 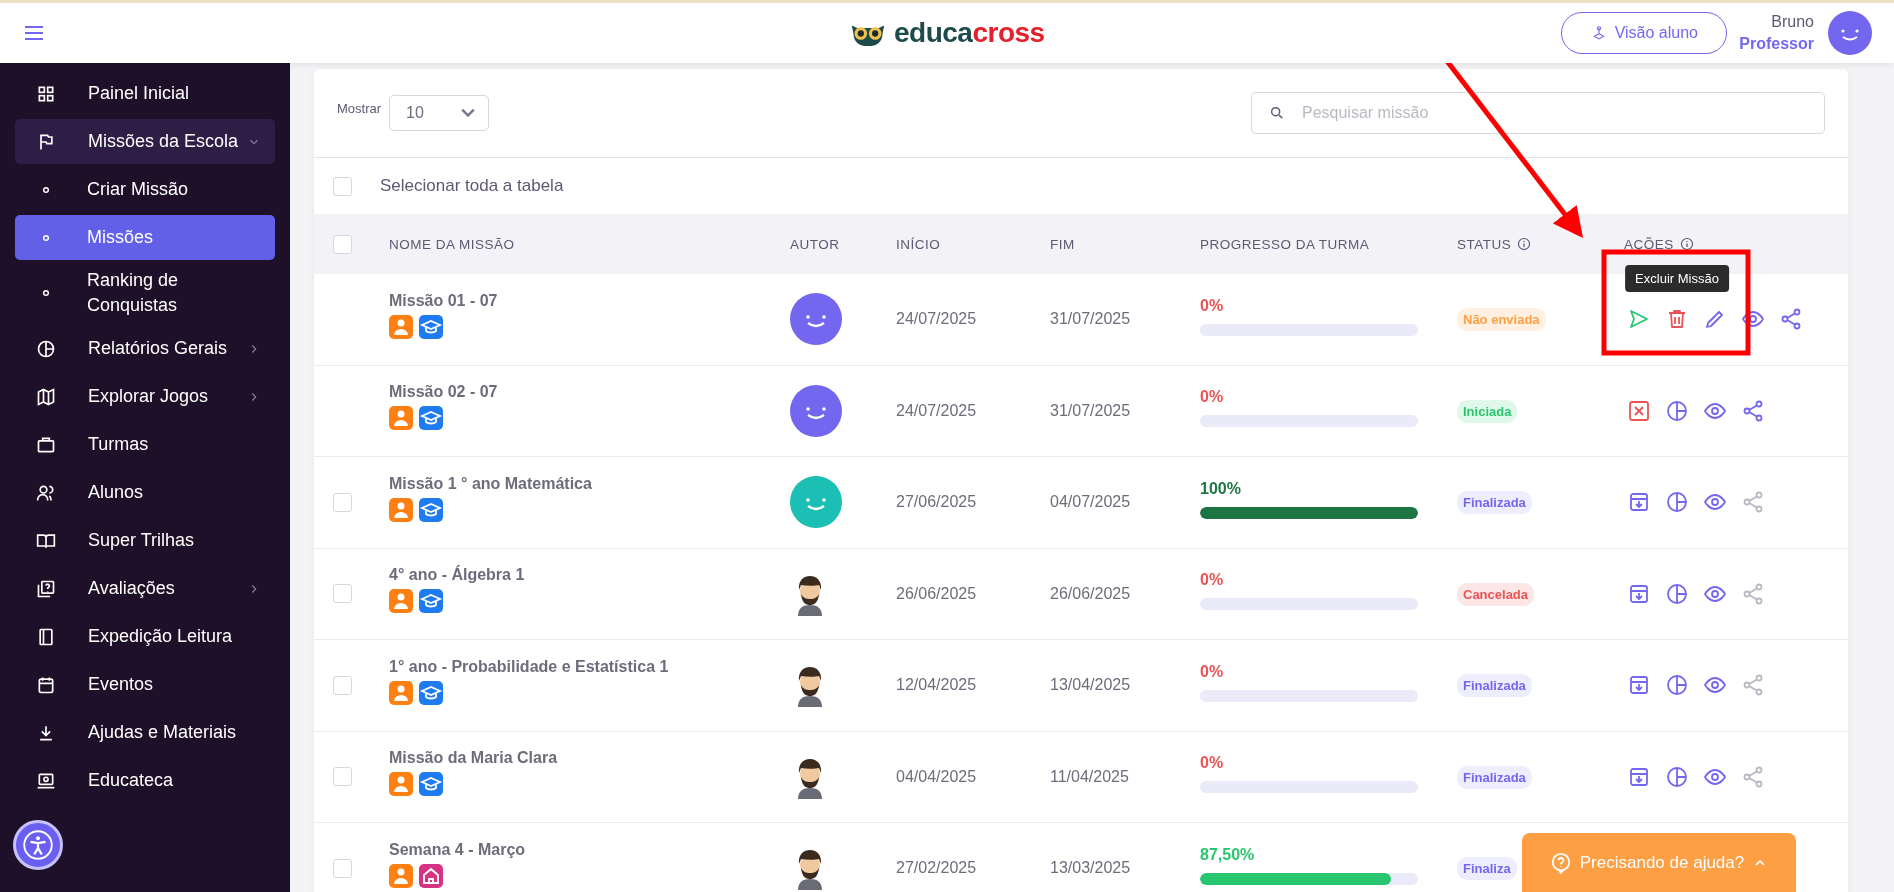 I want to click on sidebar-item: Missões, so click(x=145, y=237).